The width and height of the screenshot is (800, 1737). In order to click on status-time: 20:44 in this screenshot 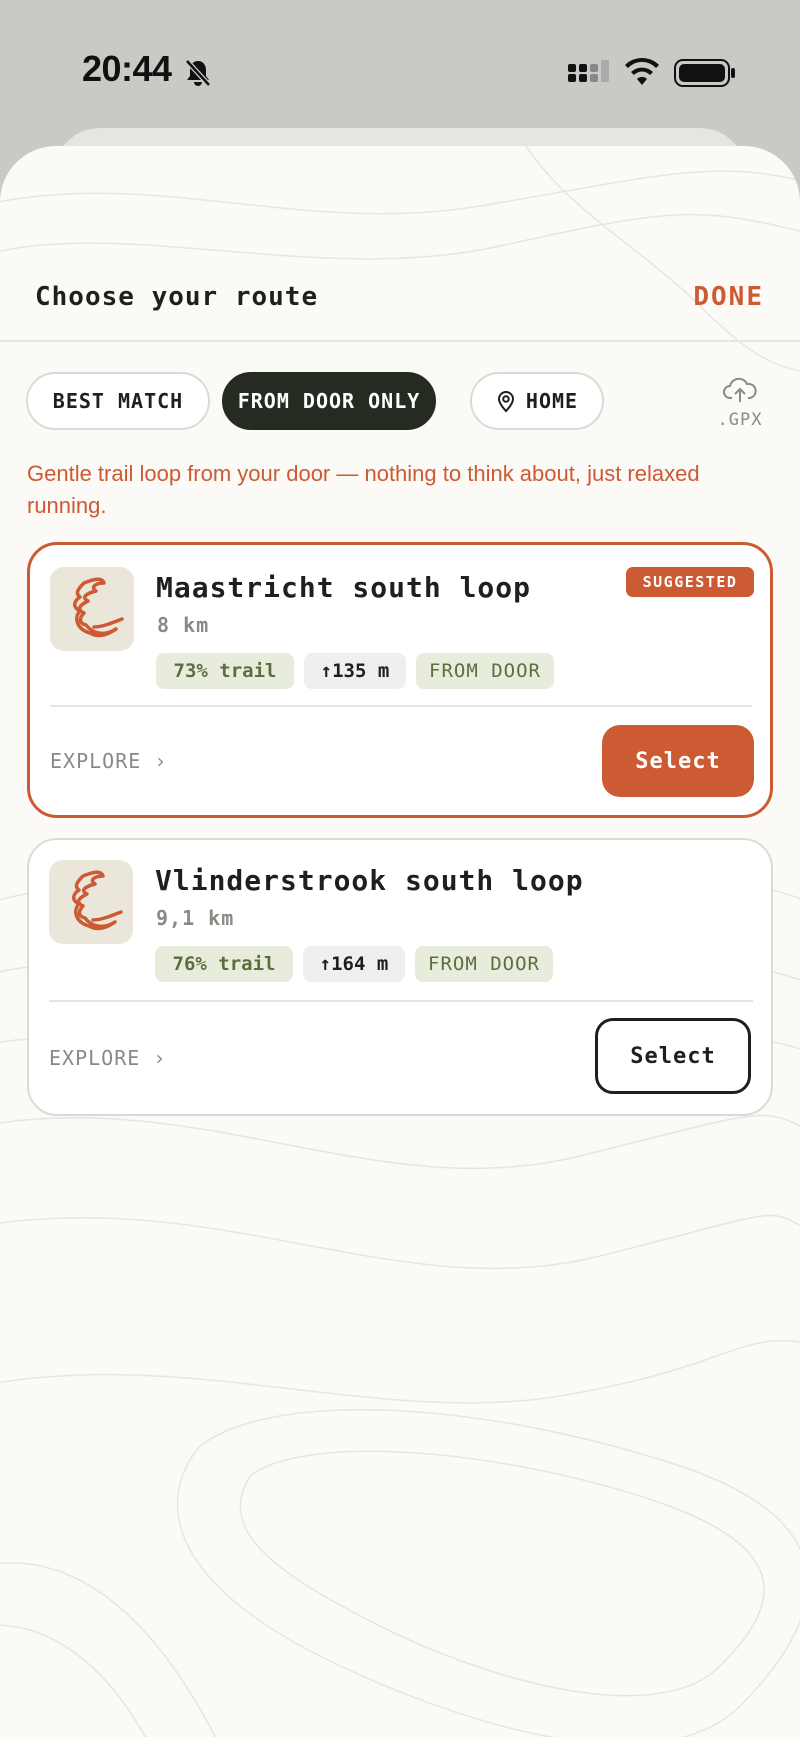, I will do `click(127, 68)`.